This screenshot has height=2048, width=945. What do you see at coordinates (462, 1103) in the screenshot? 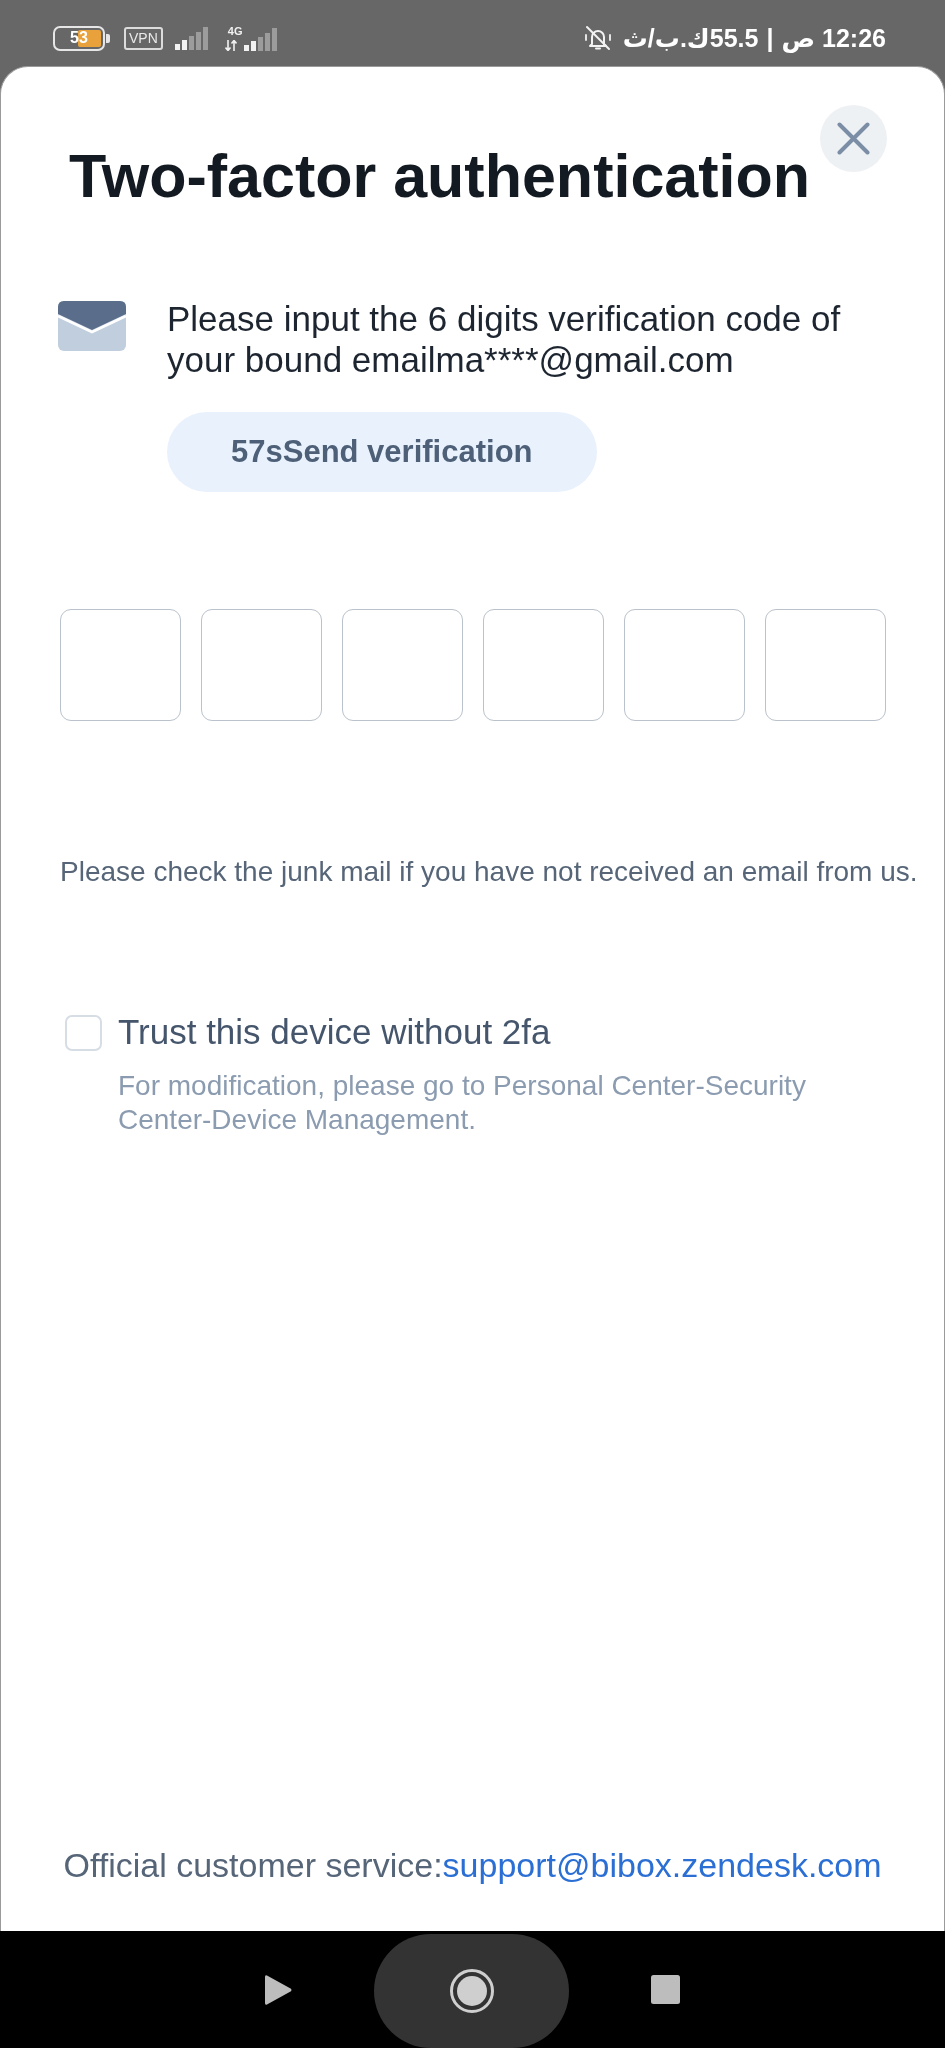
I see `device-management-note: For modification, please go to Personal Center-Security Center-Device Management.` at bounding box center [462, 1103].